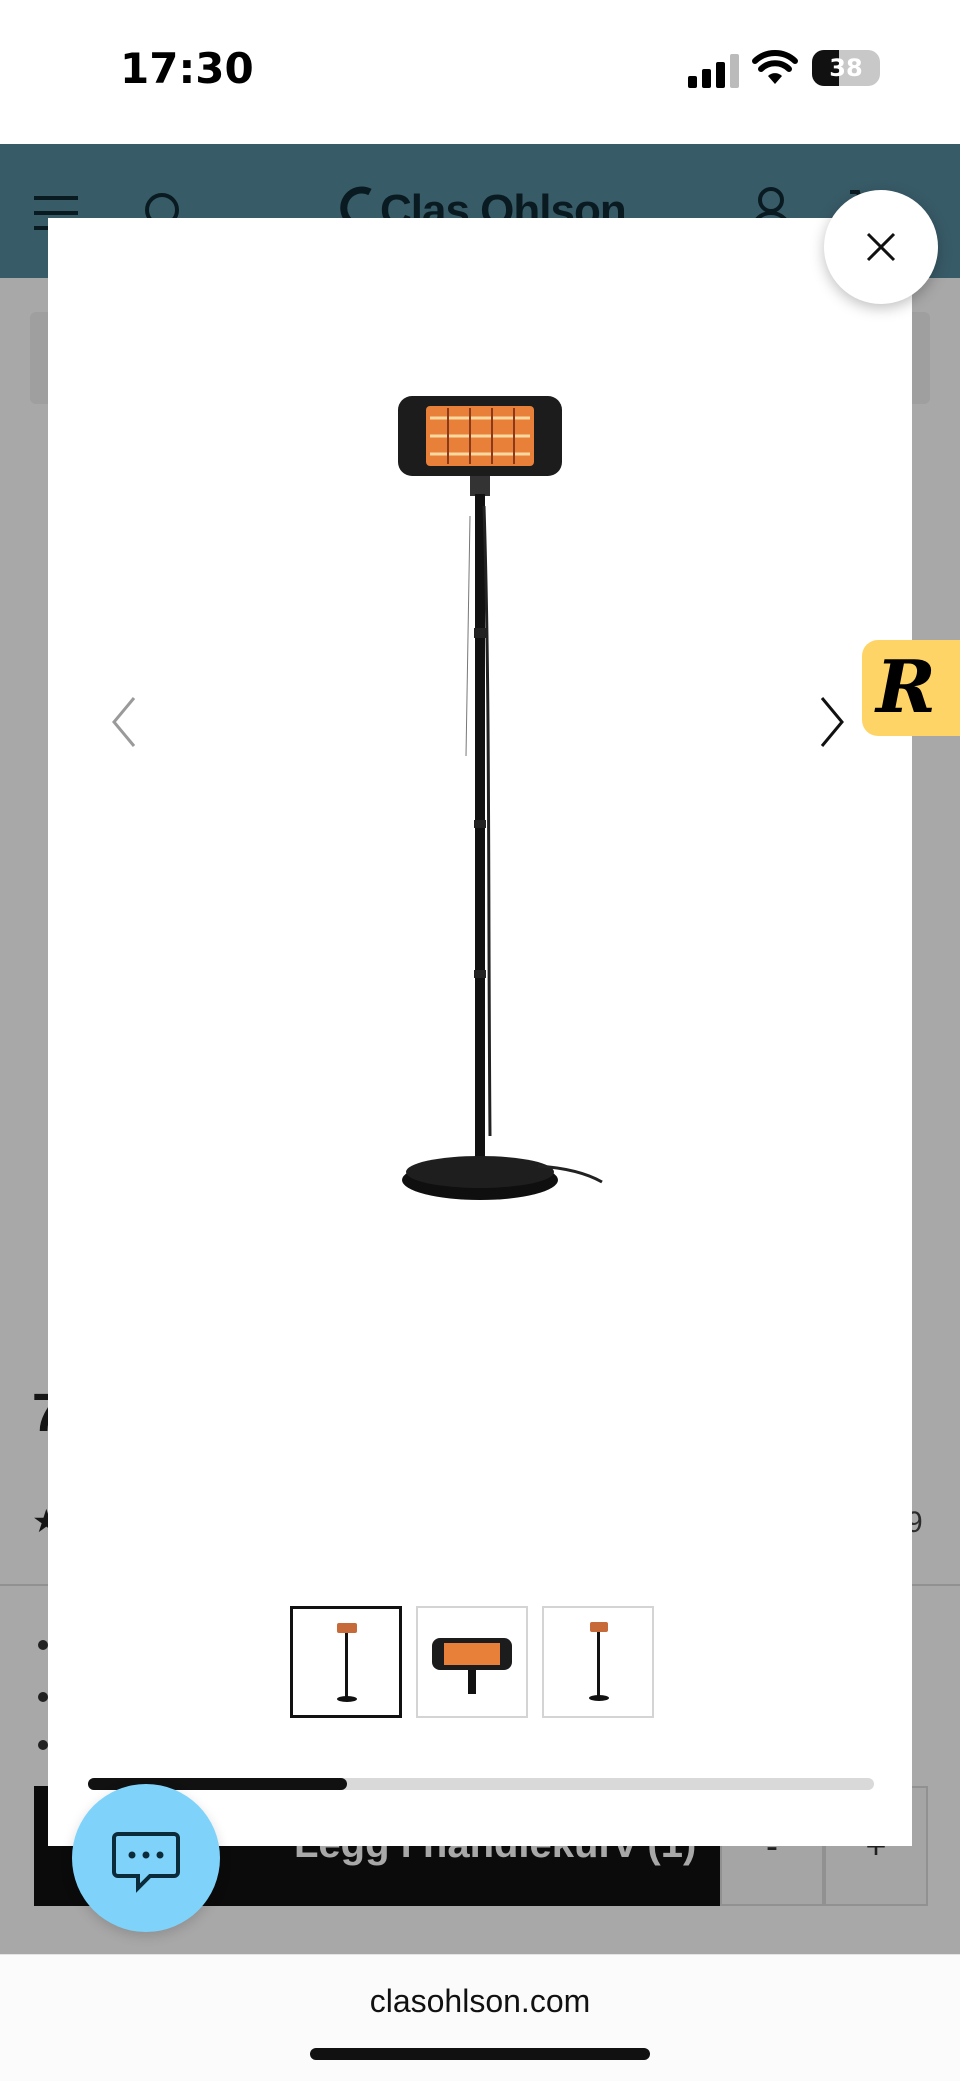  I want to click on wifi-icon, so click(775, 67).